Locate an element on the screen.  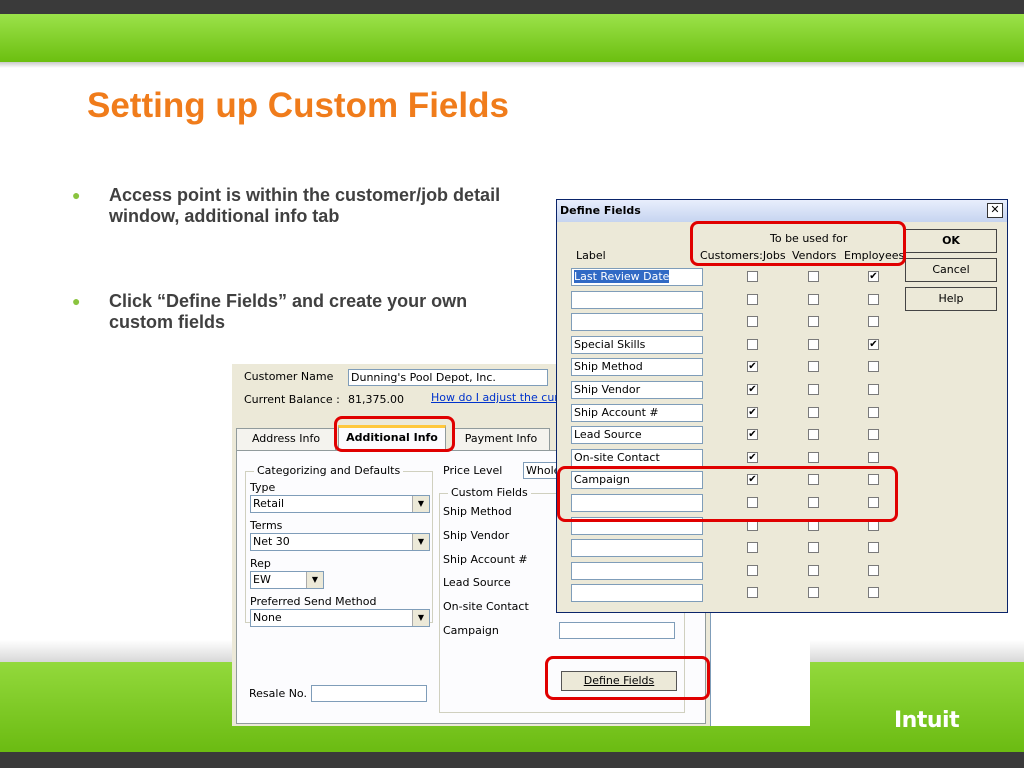
custom-field-label: On-site Contact is located at coordinates (486, 606).